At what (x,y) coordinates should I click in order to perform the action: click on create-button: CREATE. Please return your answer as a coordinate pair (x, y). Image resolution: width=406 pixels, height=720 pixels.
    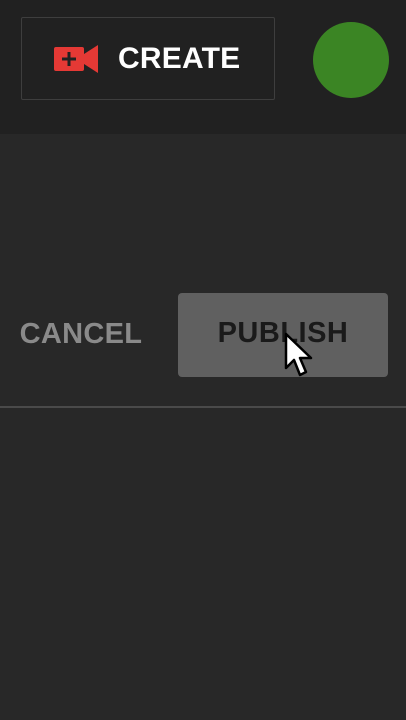
    Looking at the image, I should click on (148, 58).